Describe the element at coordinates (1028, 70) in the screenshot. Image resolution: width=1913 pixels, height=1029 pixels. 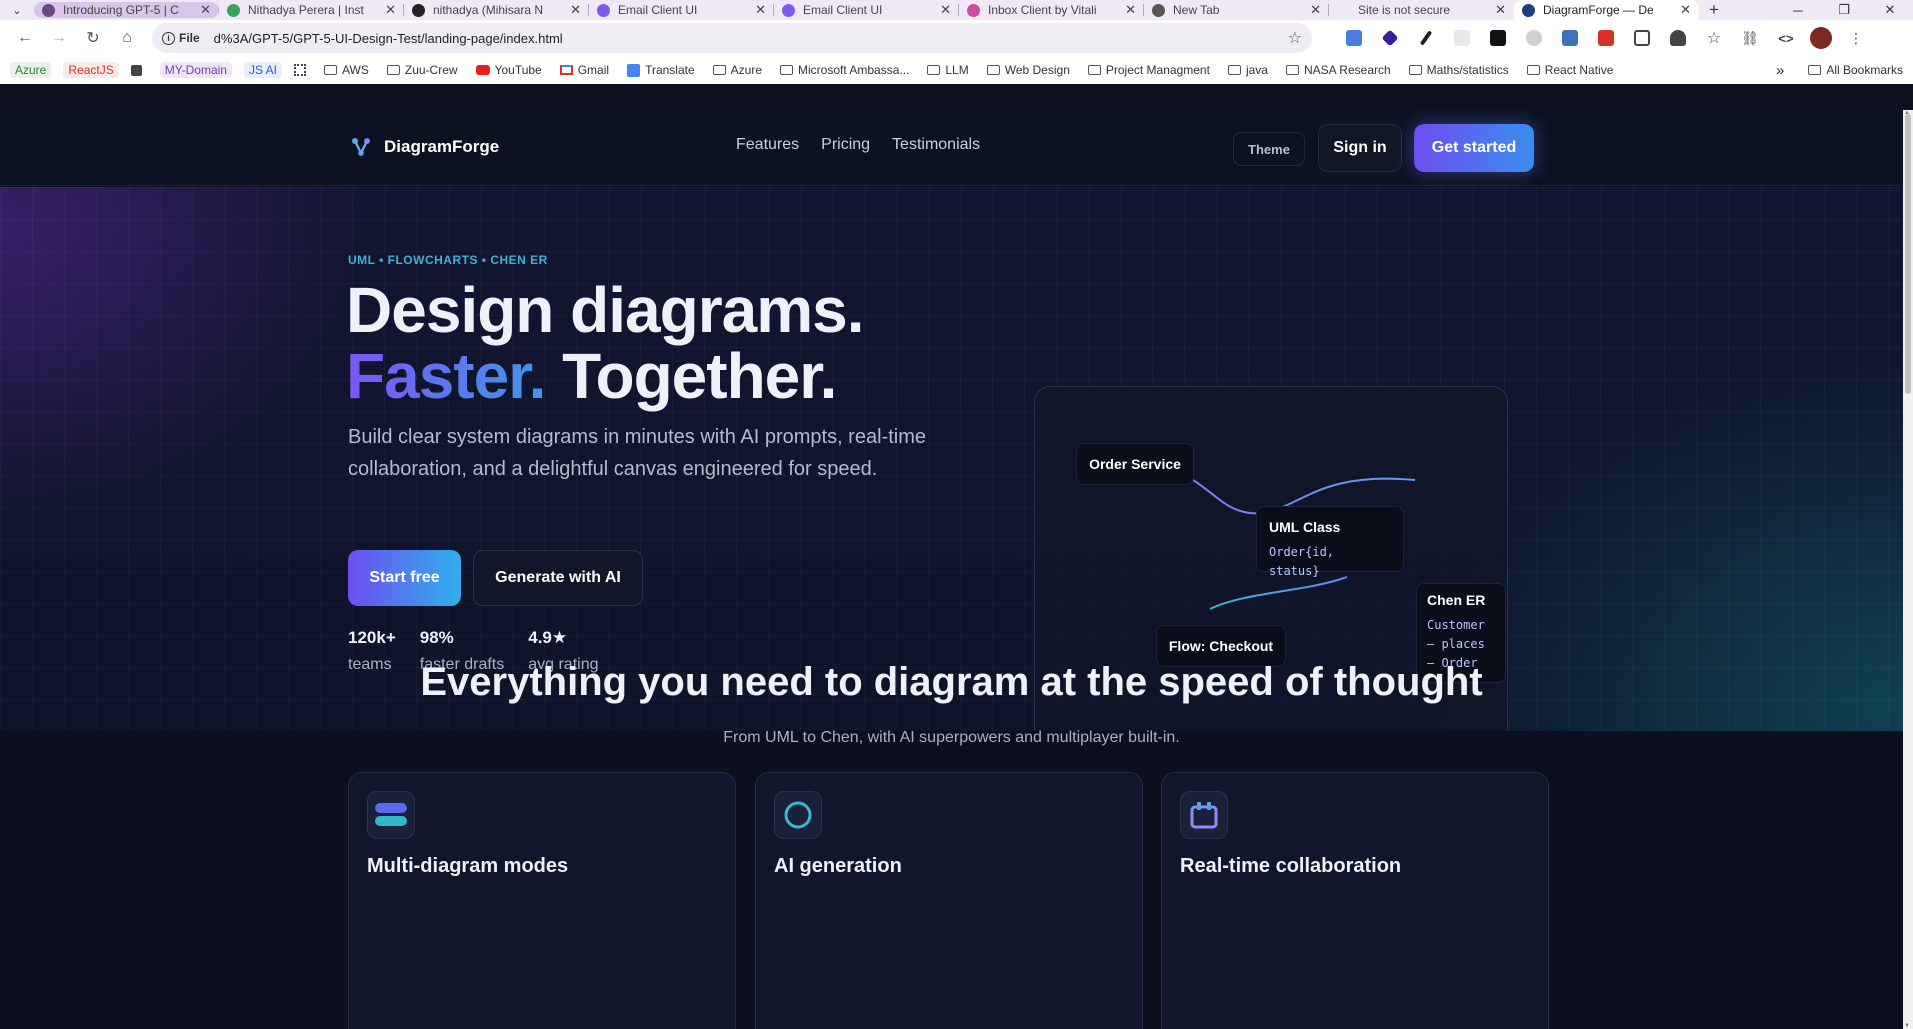
I see `bookmark-item: Web Design` at that location.